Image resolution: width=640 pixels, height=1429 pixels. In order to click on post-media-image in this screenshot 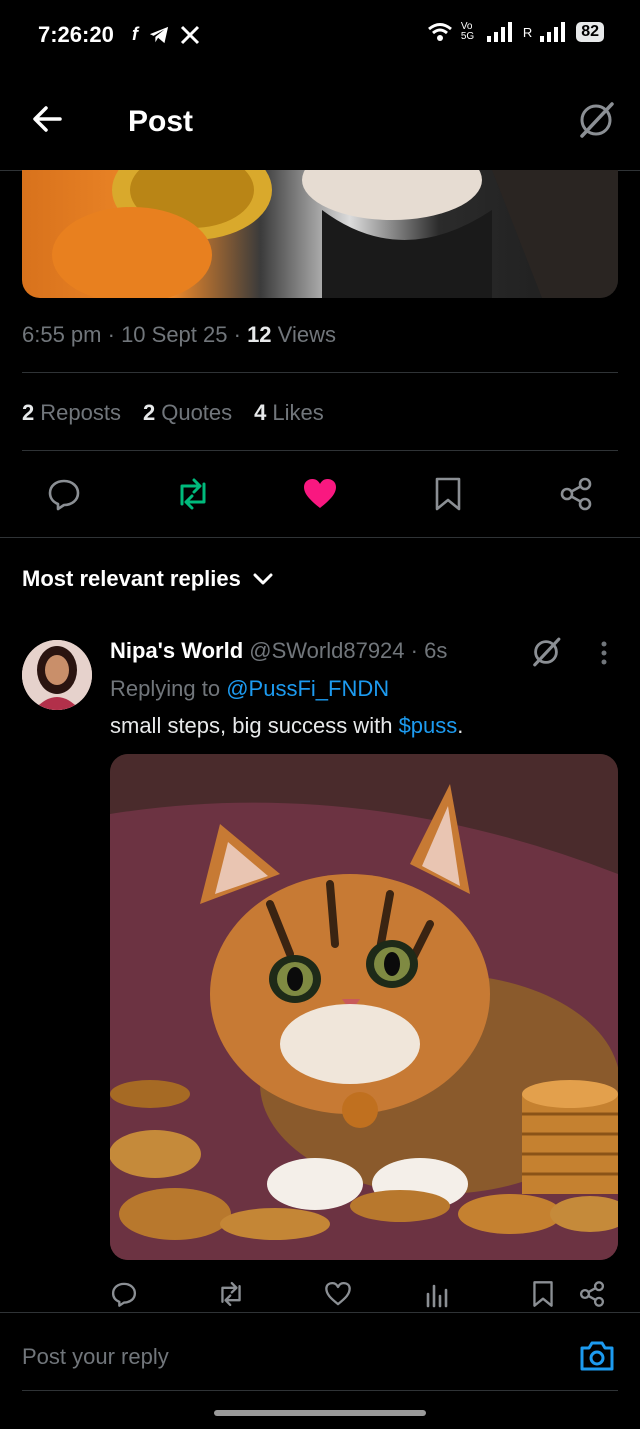, I will do `click(320, 234)`.